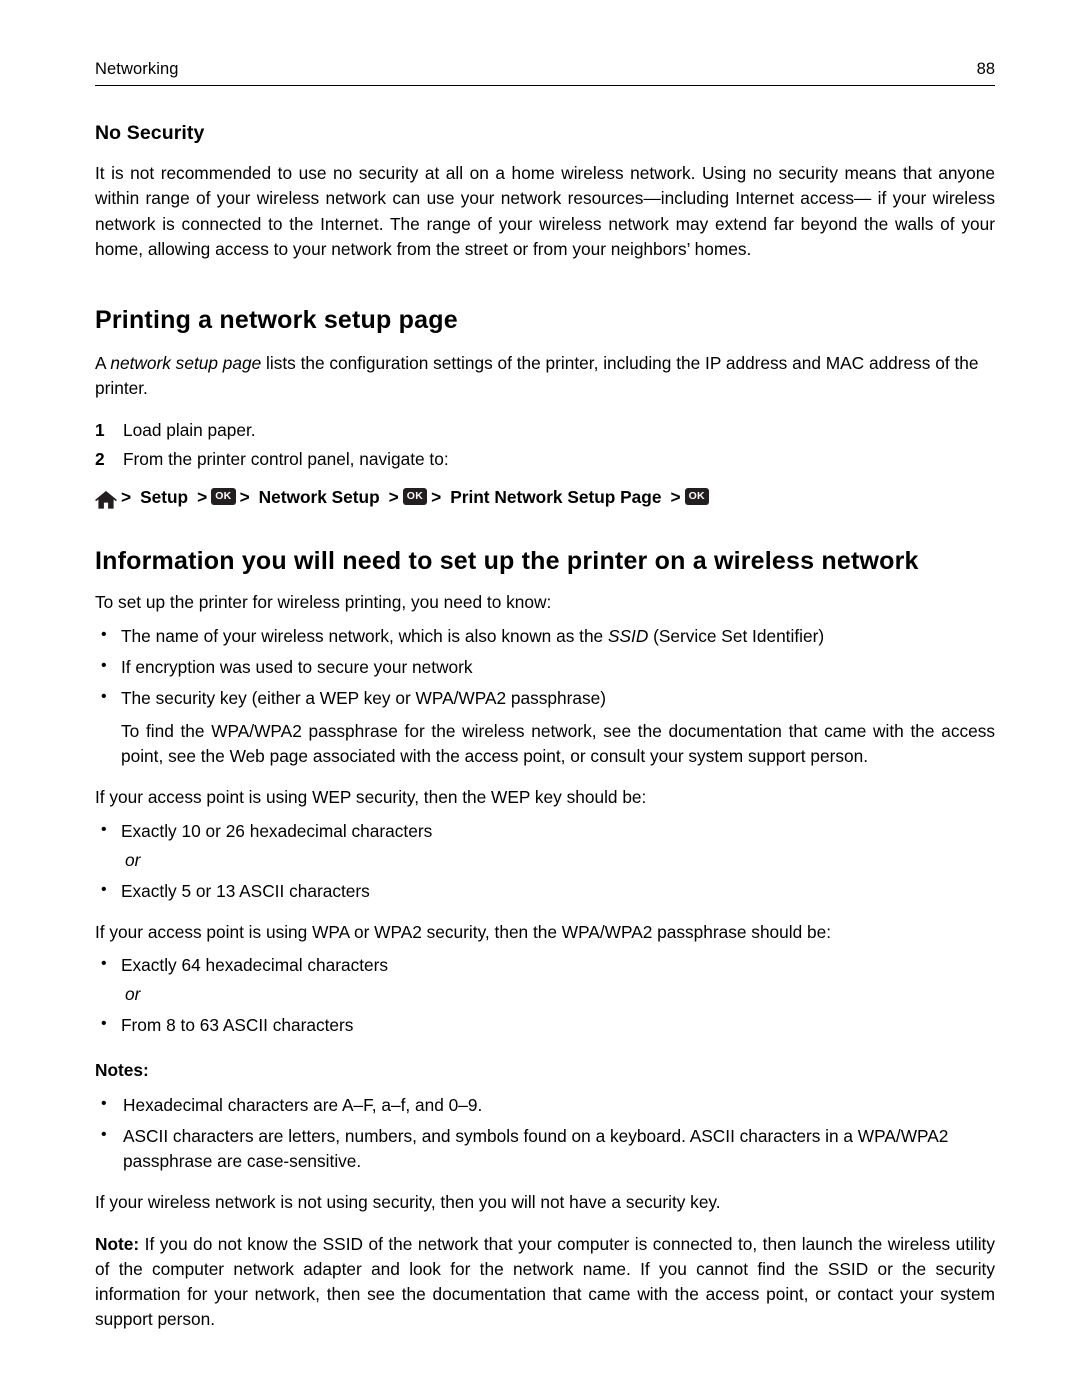 The width and height of the screenshot is (1080, 1397). What do you see at coordinates (276, 320) in the screenshot?
I see `chapter-heading-printing-network-setup-page: Printing a network setup page` at bounding box center [276, 320].